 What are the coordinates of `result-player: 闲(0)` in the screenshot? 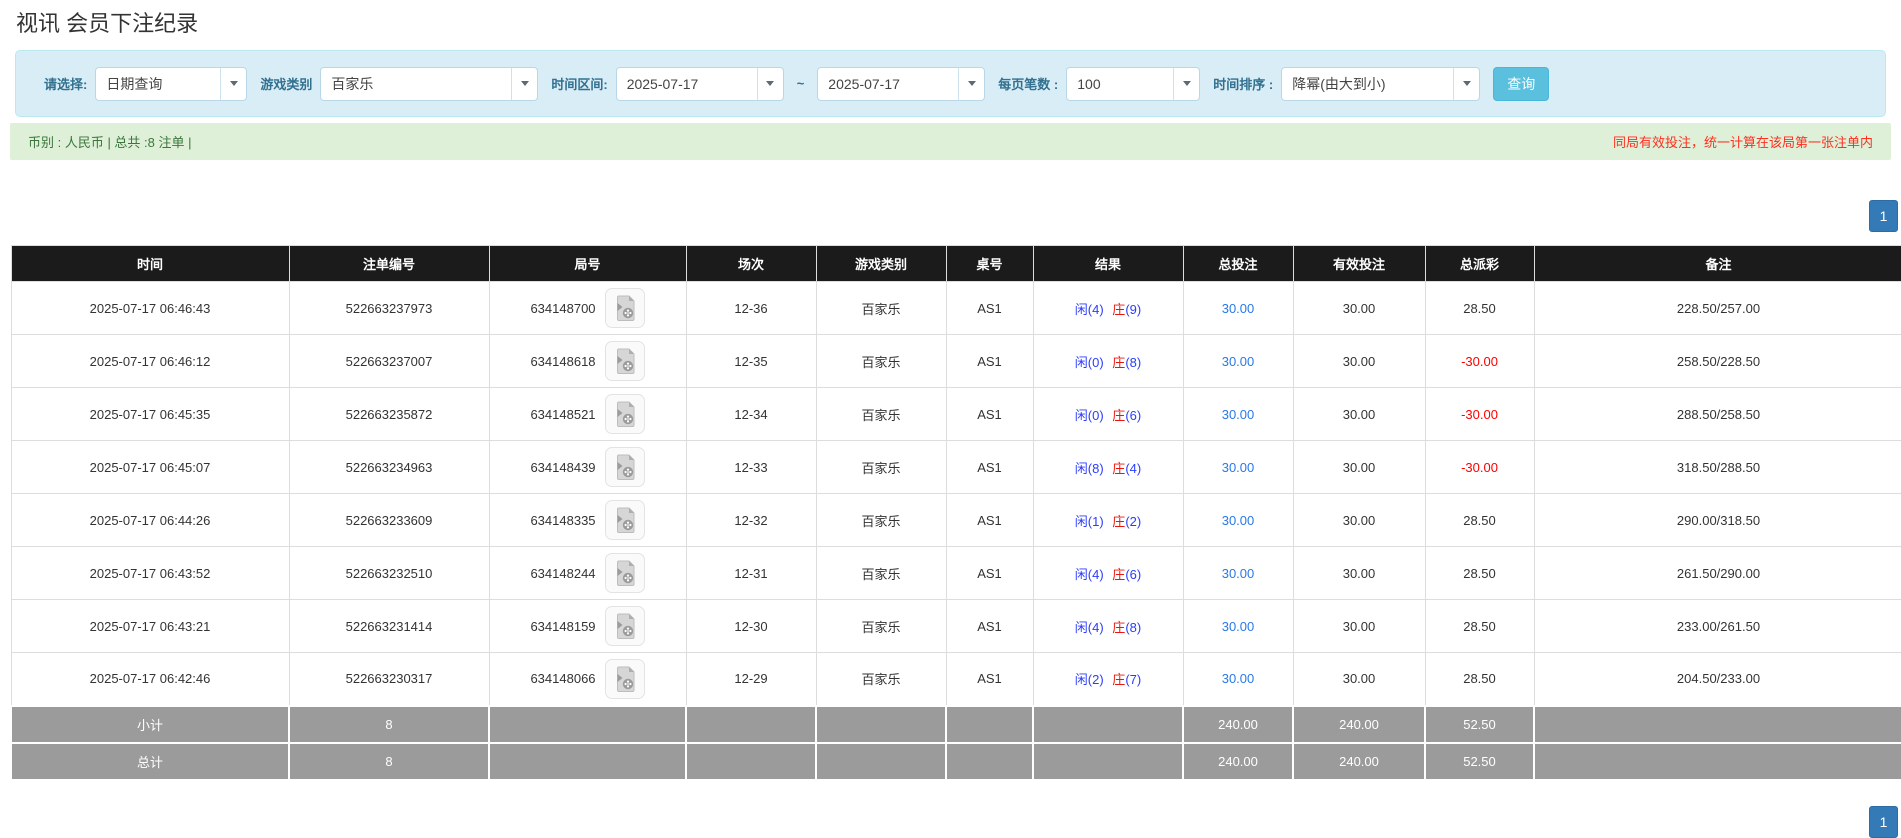 It's located at (1089, 415).